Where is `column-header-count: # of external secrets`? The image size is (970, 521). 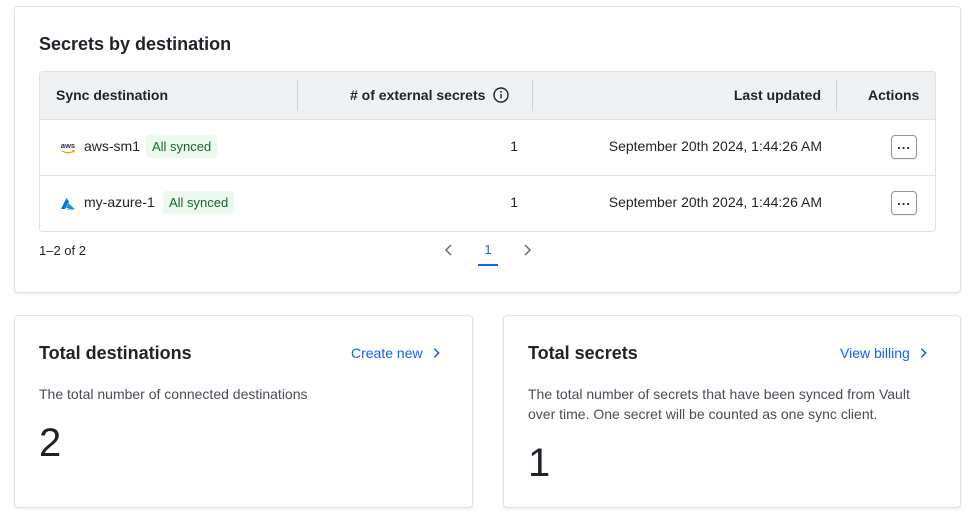 column-header-count: # of external secrets is located at coordinates (429, 95).